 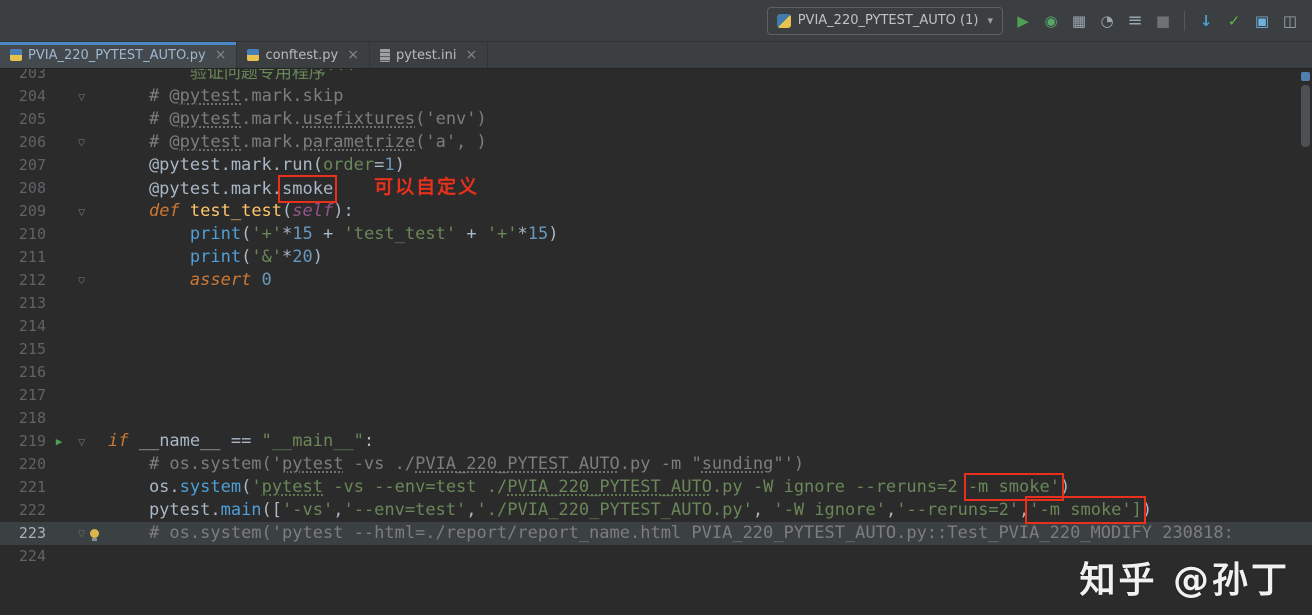 I want to click on token: ', so click(x=256, y=487).